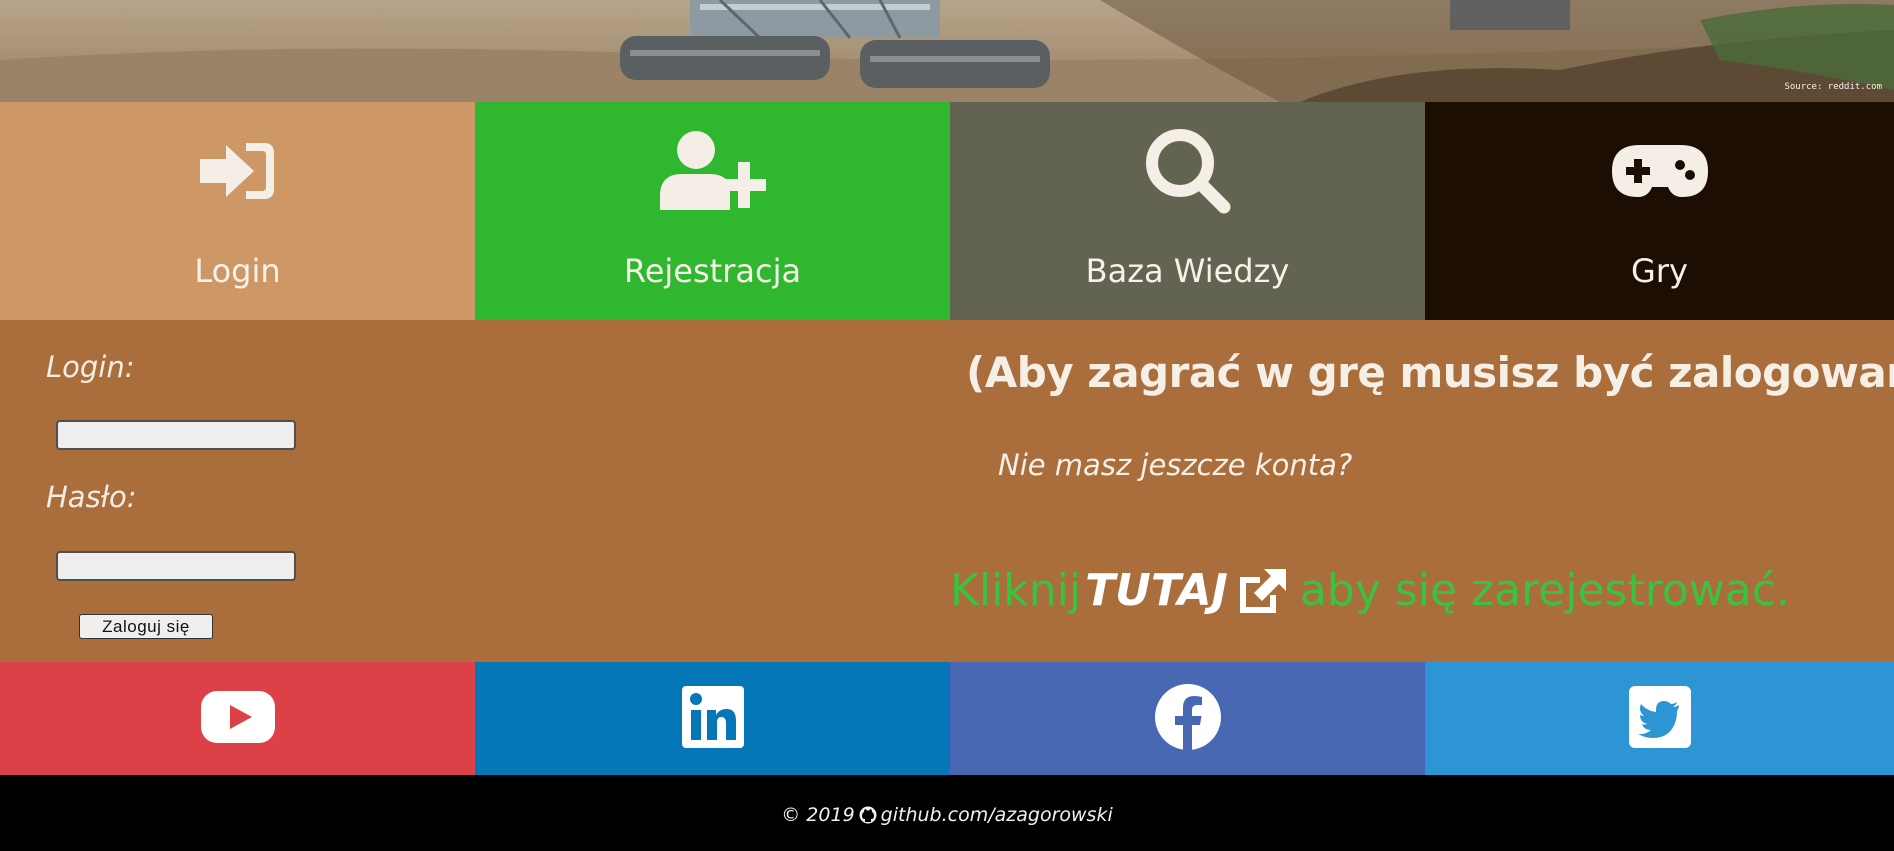 Image resolution: width=1894 pixels, height=851 pixels. I want to click on linkedin-link, so click(712, 718).